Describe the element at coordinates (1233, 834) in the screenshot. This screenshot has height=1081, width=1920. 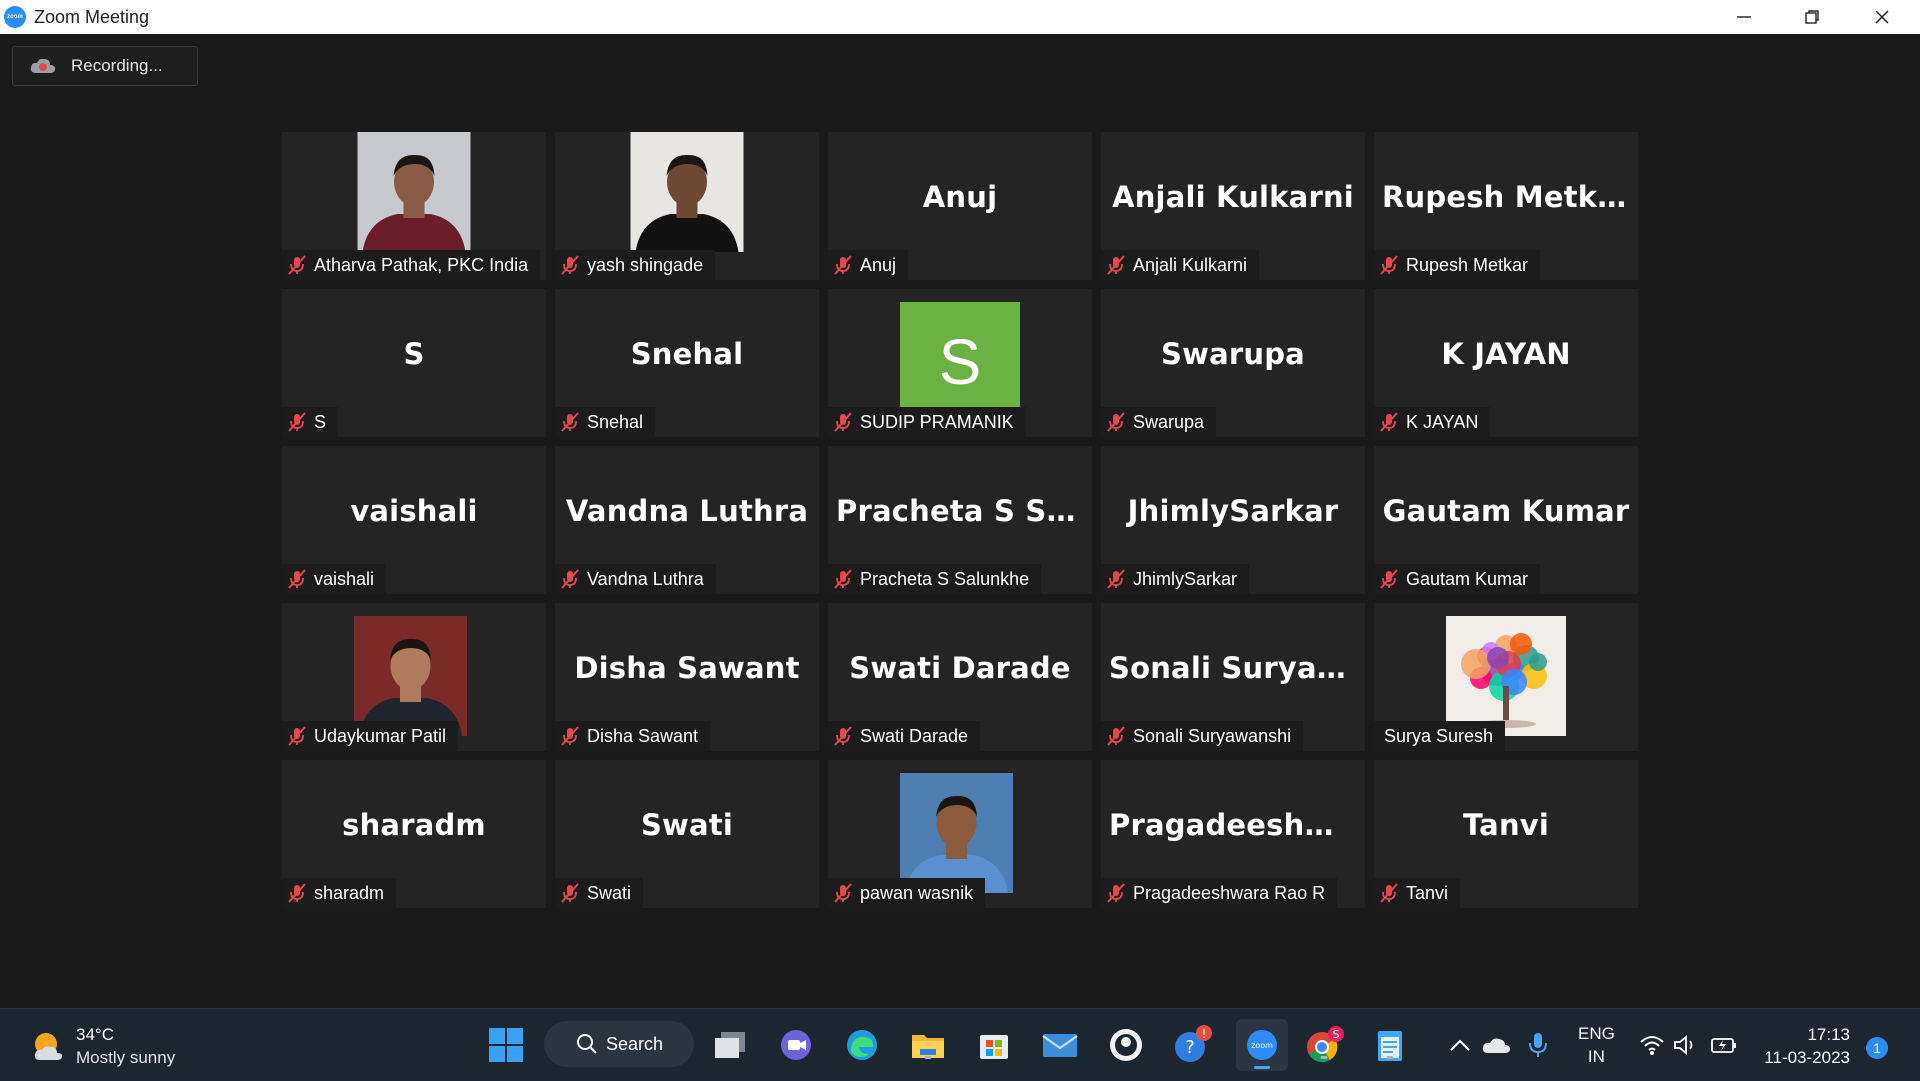
I see `participant-tile-pragadeeshwara-rao-r: Pragadeeshwar... Pragadeeshwara Rao R` at that location.